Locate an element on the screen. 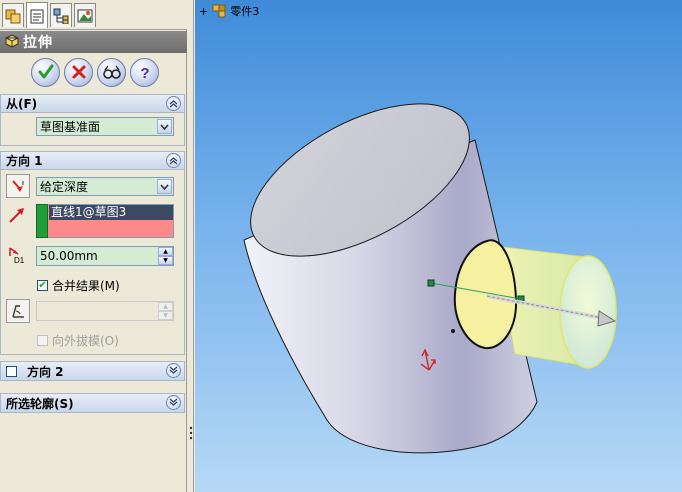  depth-value: 50.00mm is located at coordinates (69, 256).